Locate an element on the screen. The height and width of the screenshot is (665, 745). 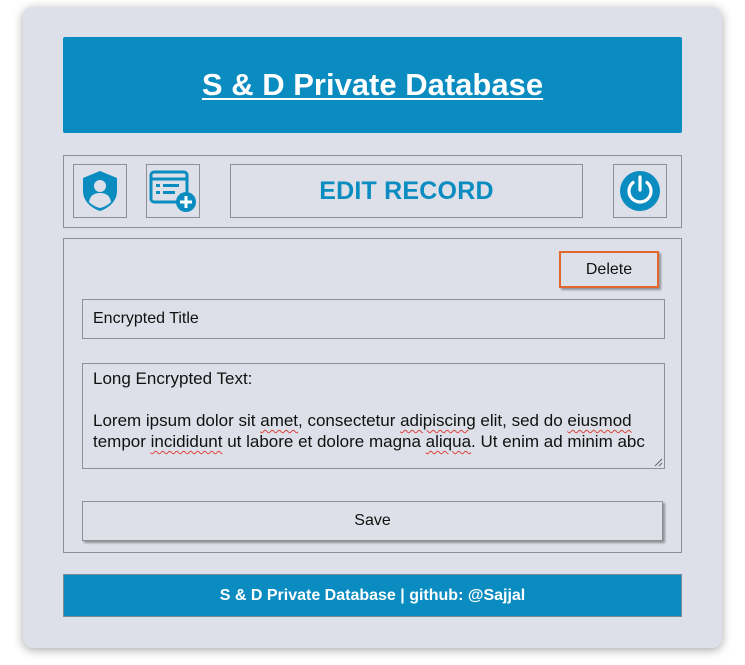
page-title-box: EDIT RECORD is located at coordinates (406, 191).